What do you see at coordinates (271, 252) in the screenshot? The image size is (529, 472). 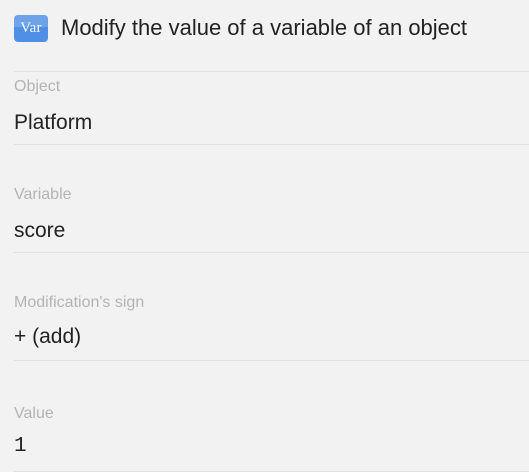 I see `variable-field-underline` at bounding box center [271, 252].